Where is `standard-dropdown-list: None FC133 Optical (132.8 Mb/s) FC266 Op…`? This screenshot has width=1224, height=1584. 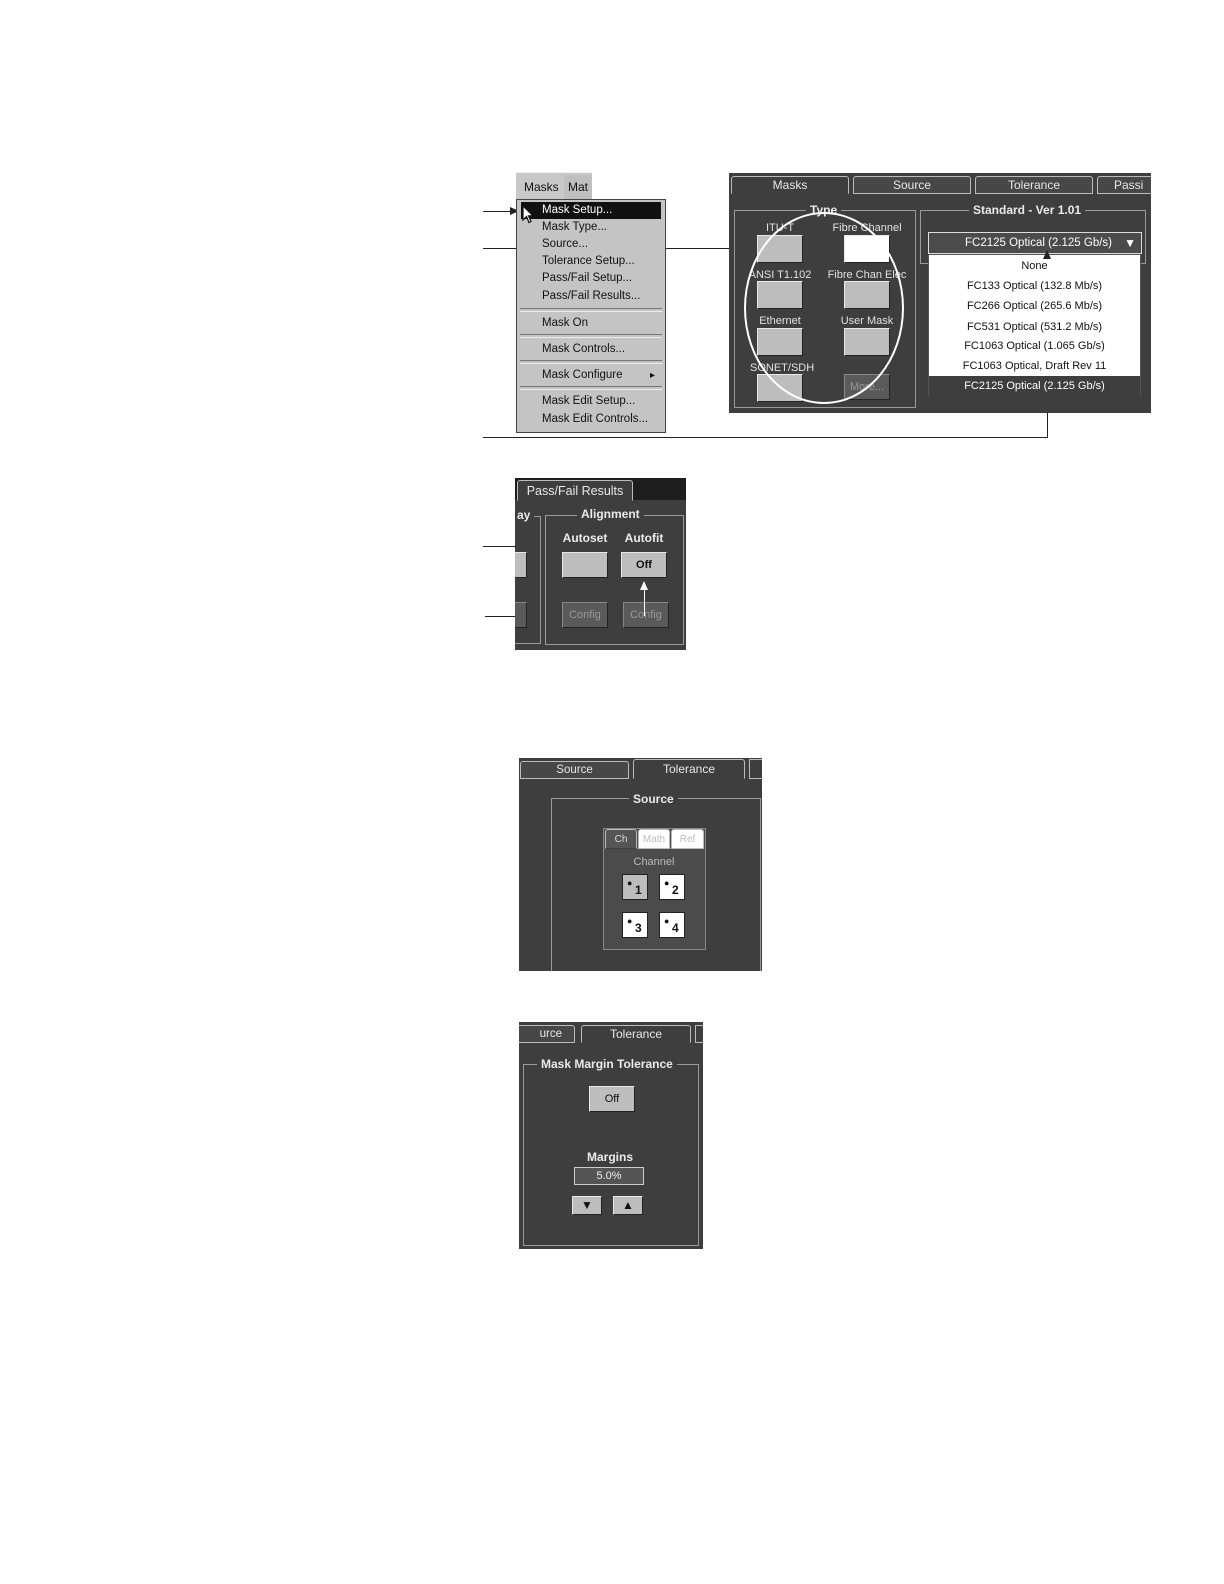
standard-dropdown-list: None FC133 Optical (132.8 Mb/s) FC266 Op… is located at coordinates (1034, 325).